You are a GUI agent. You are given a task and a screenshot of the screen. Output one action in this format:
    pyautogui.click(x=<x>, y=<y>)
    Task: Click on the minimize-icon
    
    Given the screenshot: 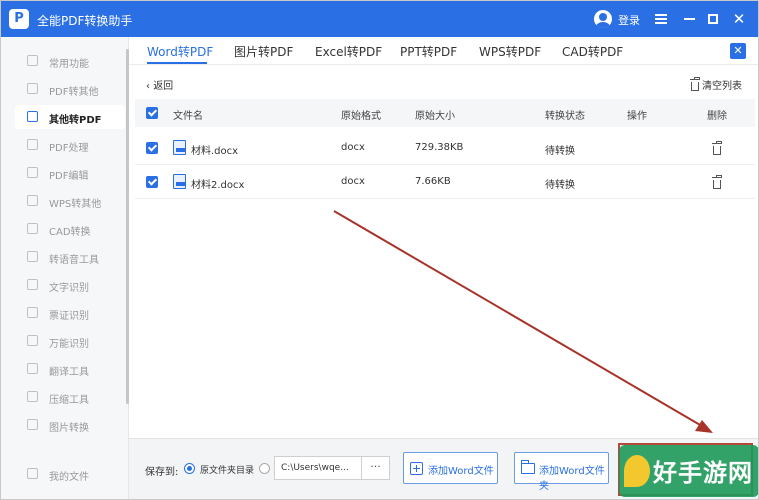 What is the action you would take?
    pyautogui.click(x=689, y=19)
    